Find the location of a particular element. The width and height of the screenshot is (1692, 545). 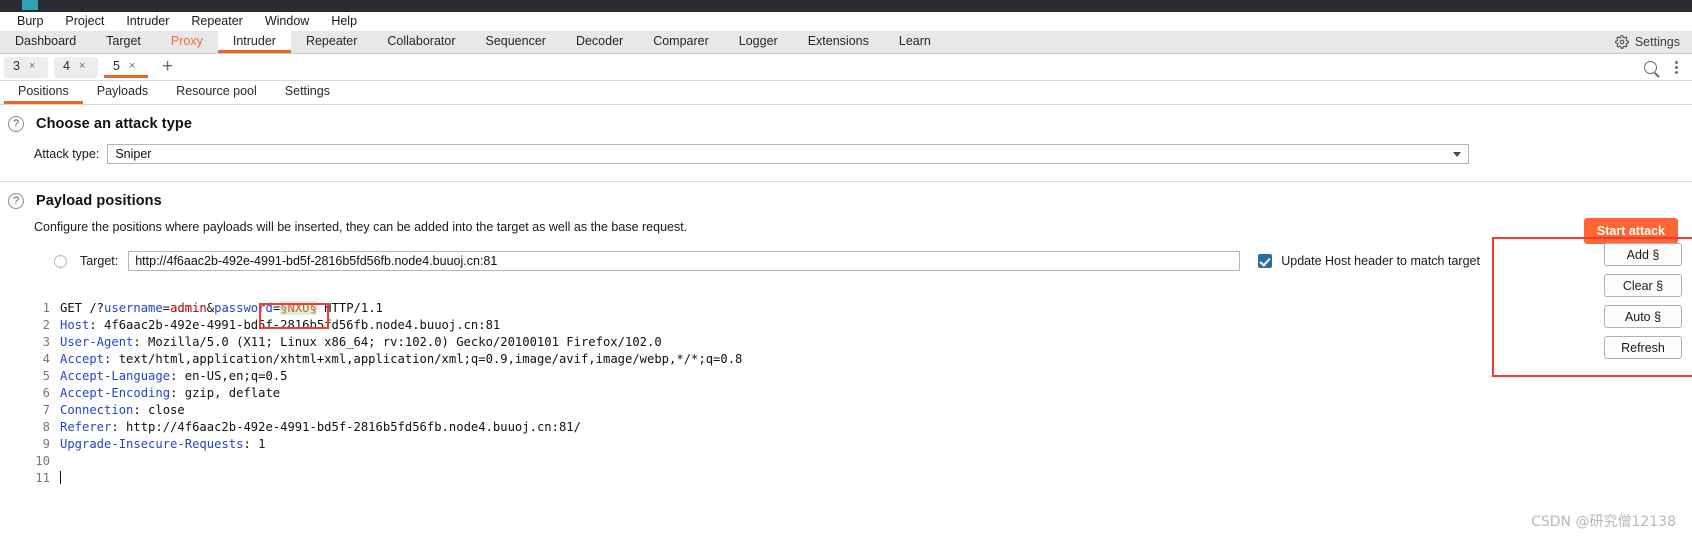

search-icon is located at coordinates (1650, 67).